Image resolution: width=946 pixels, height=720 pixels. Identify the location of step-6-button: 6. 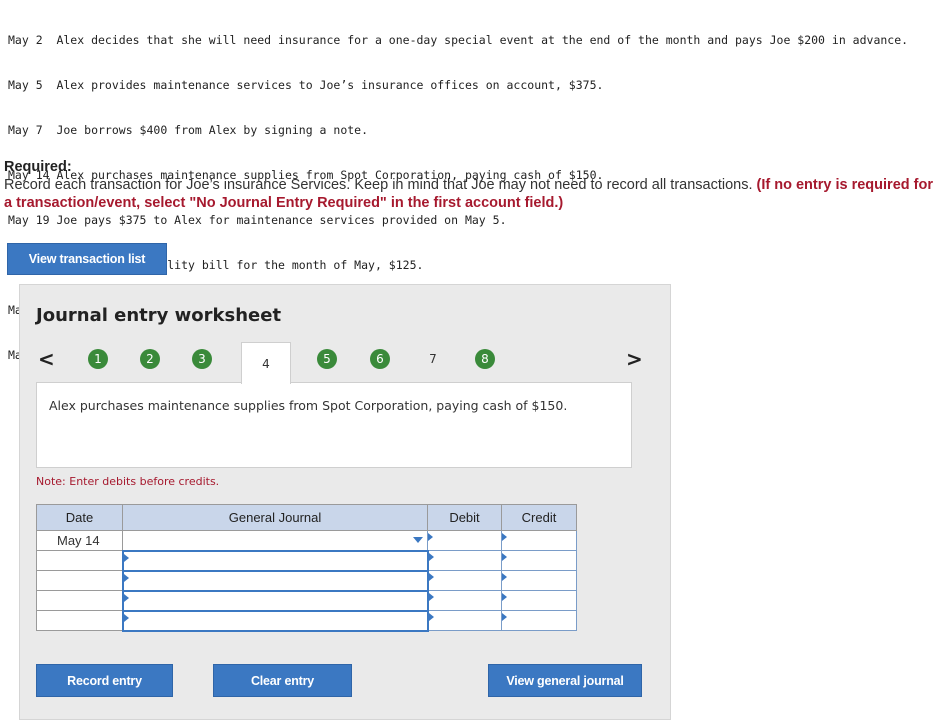
(380, 359).